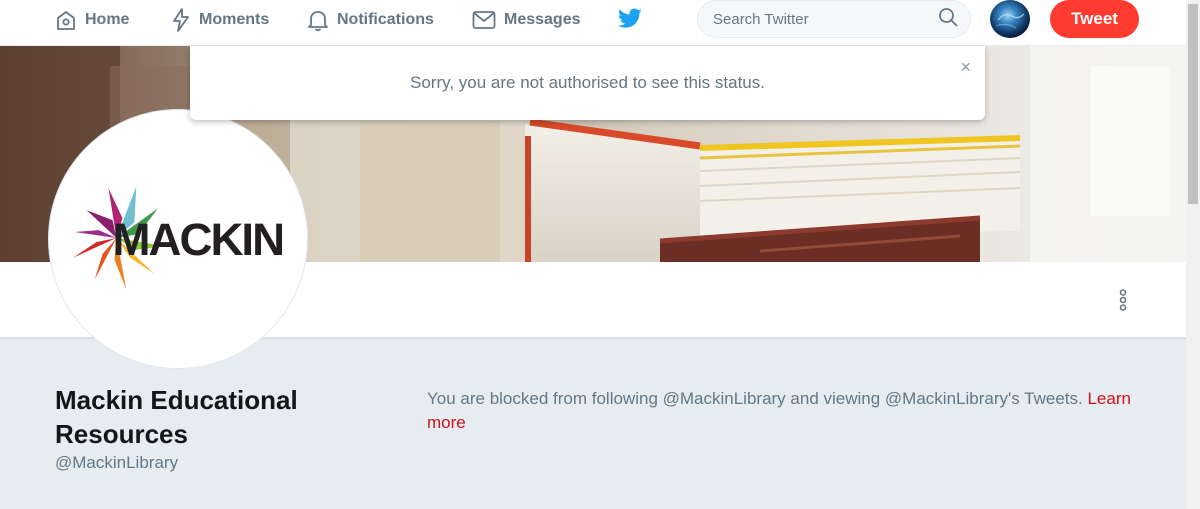 The width and height of the screenshot is (1200, 509). I want to click on close-icon: ×, so click(965, 67).